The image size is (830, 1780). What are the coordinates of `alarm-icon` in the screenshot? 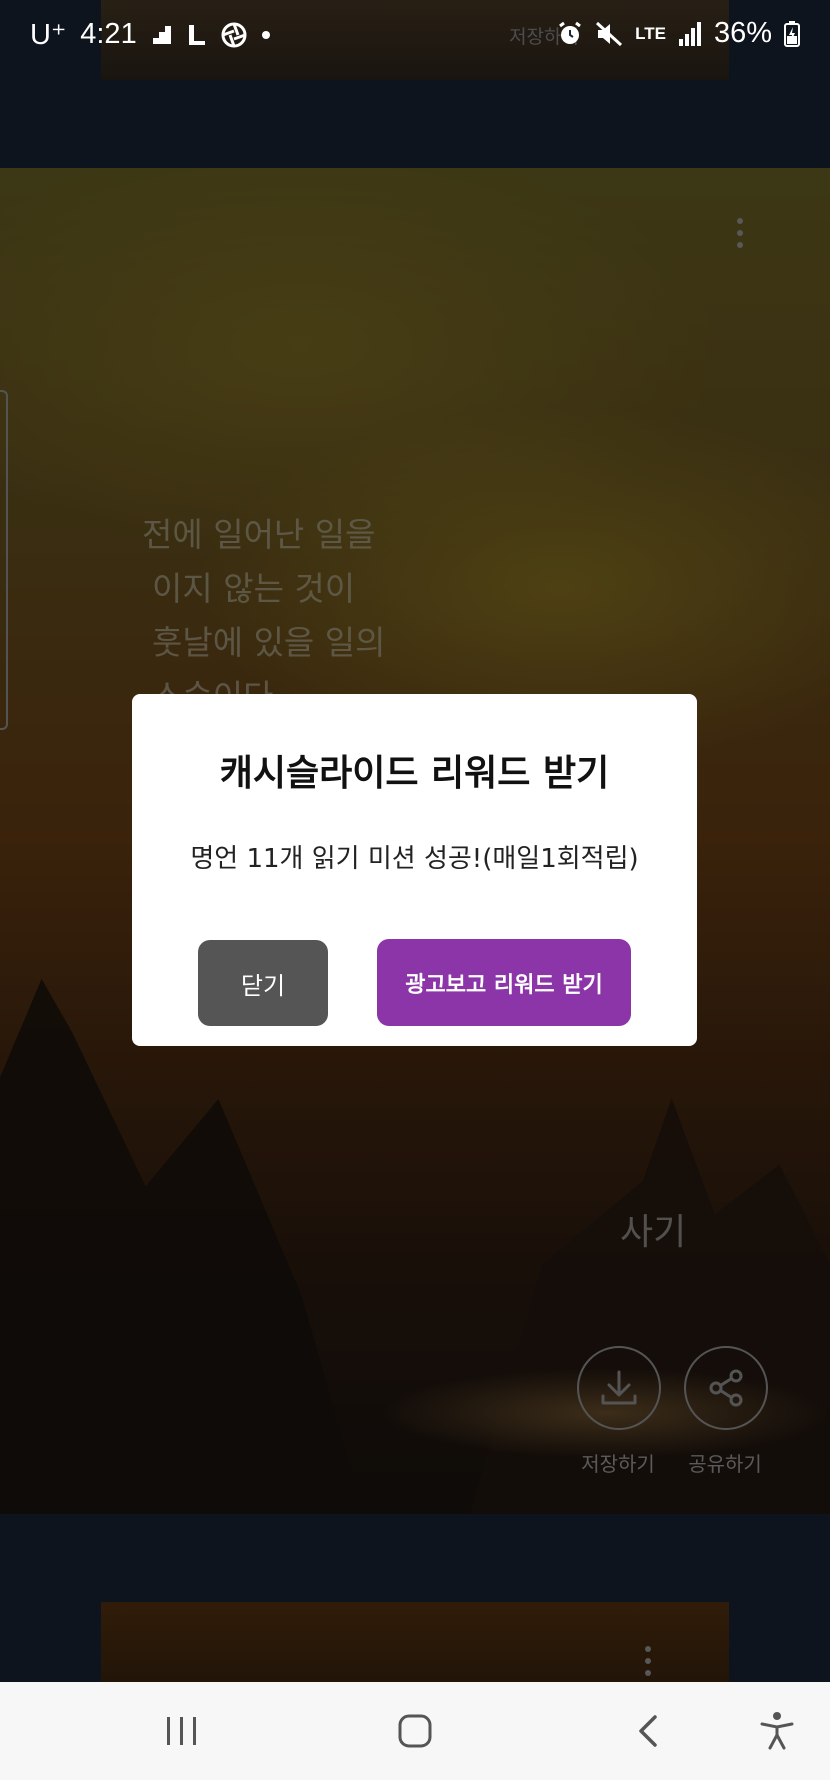 It's located at (570, 32).